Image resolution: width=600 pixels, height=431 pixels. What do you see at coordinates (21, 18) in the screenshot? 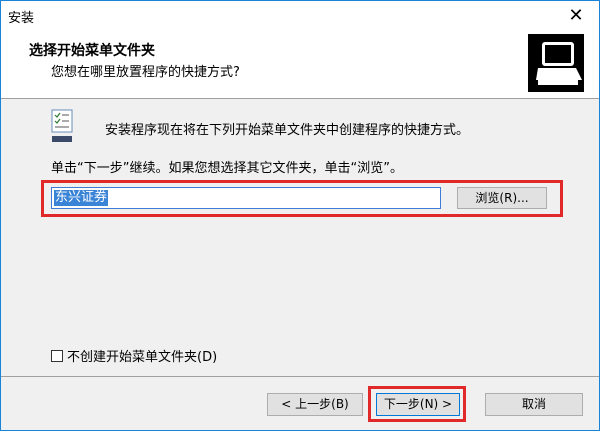
I see `window-title: 安装` at bounding box center [21, 18].